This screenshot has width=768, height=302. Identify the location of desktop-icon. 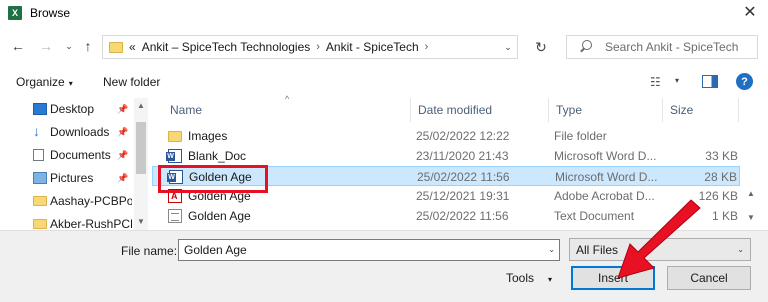
(40, 109).